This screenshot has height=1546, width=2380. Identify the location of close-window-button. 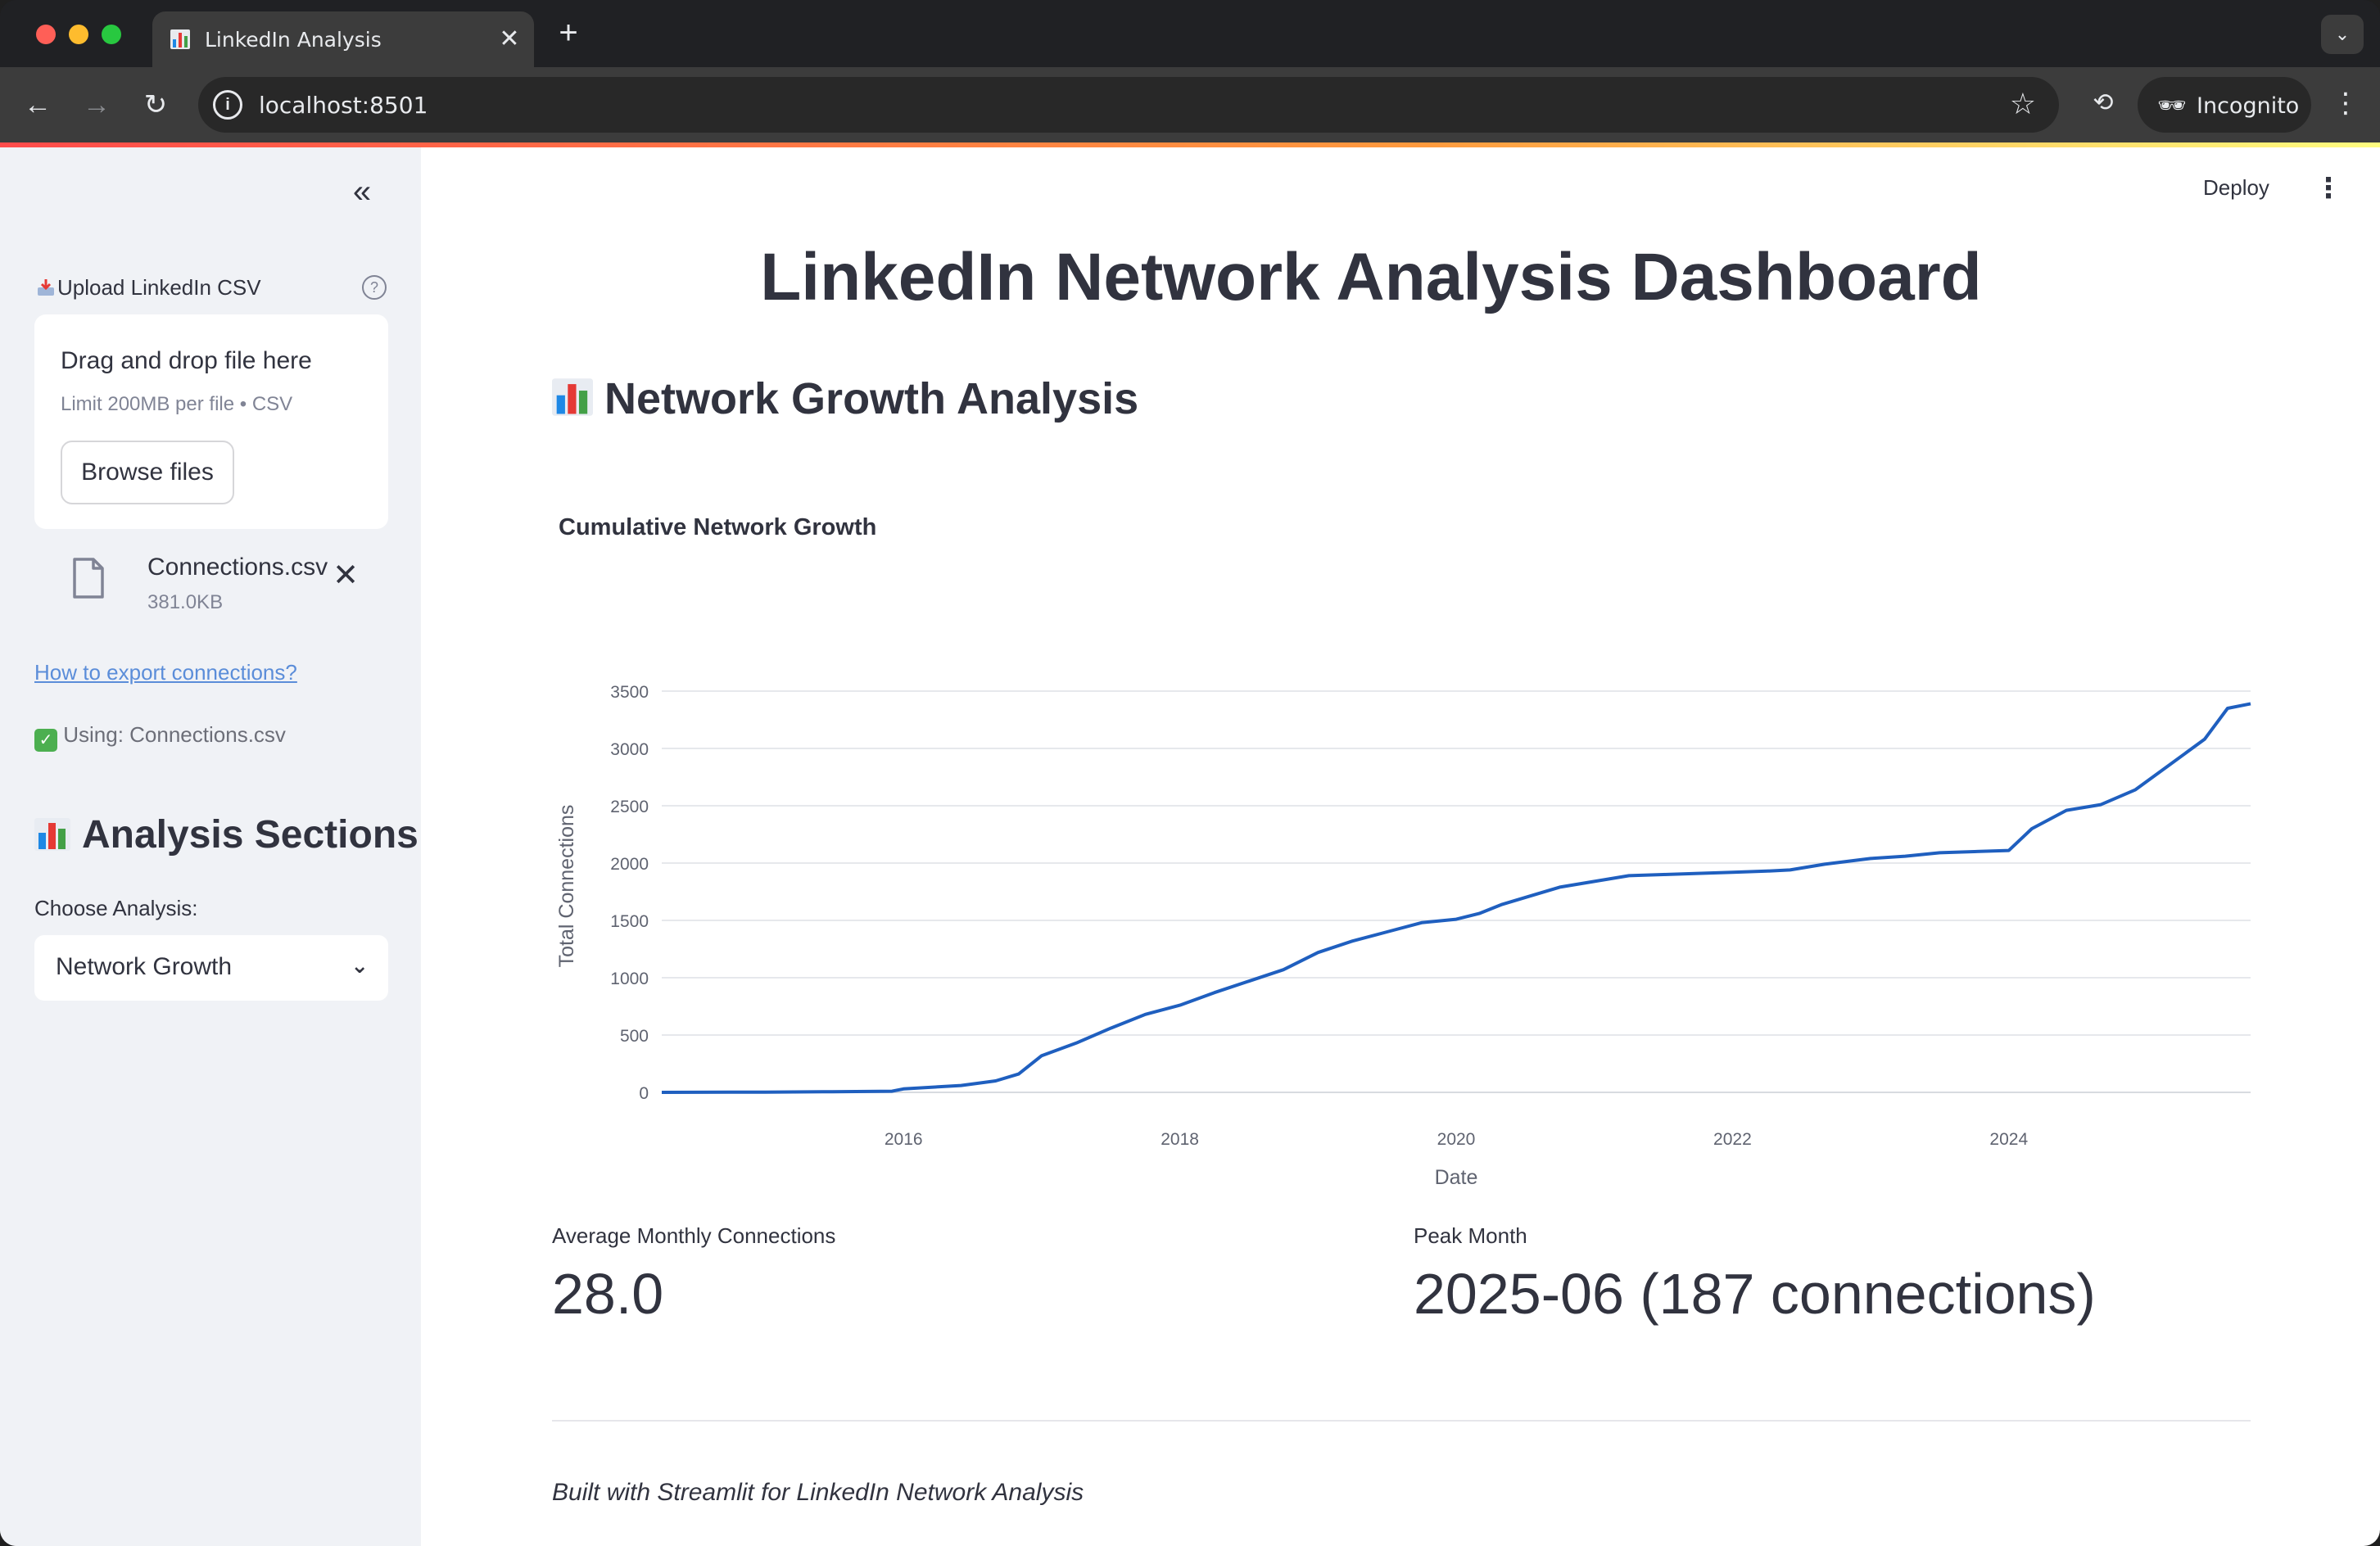
(46, 34).